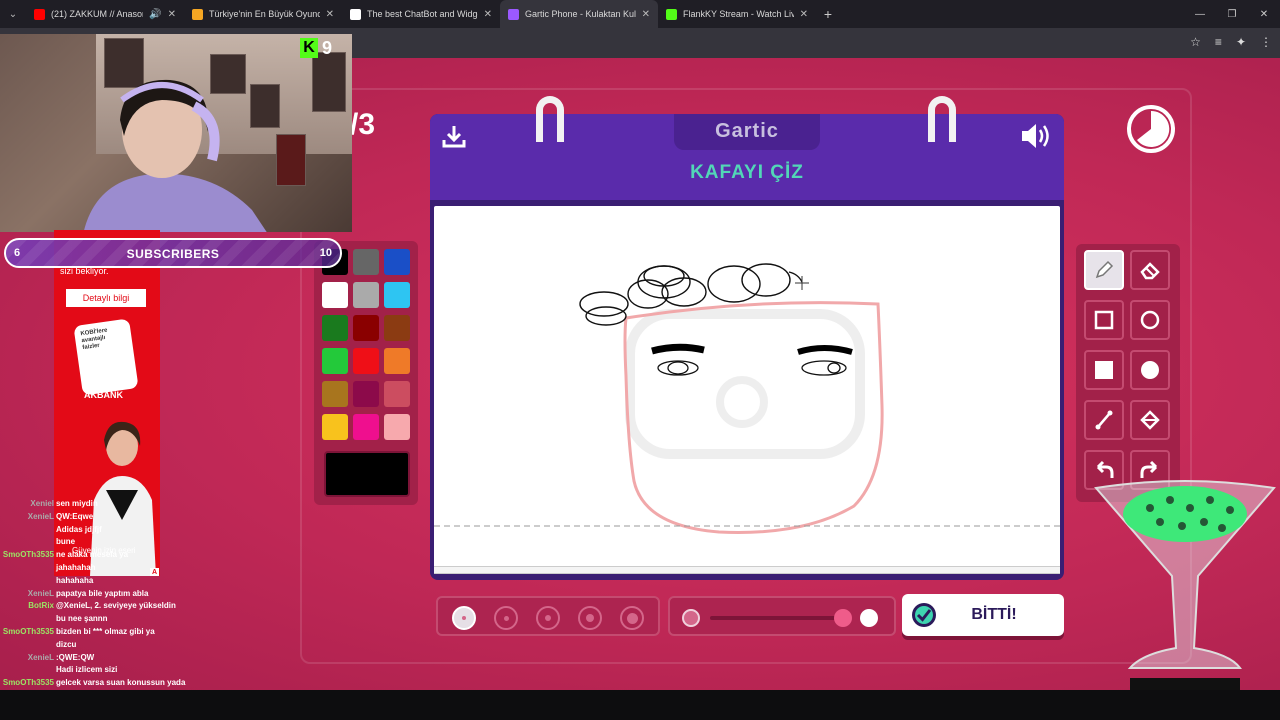 Image resolution: width=1280 pixels, height=720 pixels. What do you see at coordinates (1150, 320) in the screenshot?
I see `circle-outline-tool-button` at bounding box center [1150, 320].